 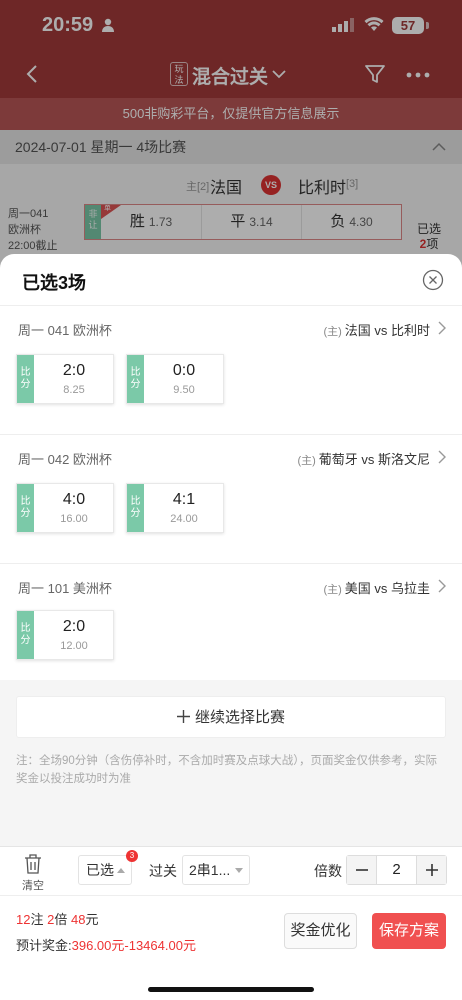 I want to click on bet-option: 比分 4:1 24.00, so click(x=175, y=508).